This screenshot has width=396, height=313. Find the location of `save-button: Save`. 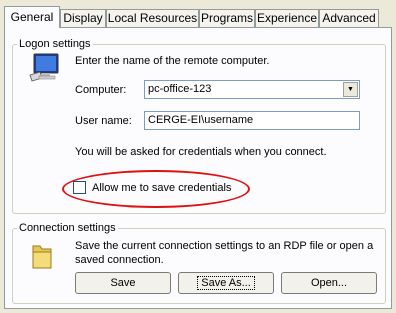

save-button: Save is located at coordinates (123, 283).